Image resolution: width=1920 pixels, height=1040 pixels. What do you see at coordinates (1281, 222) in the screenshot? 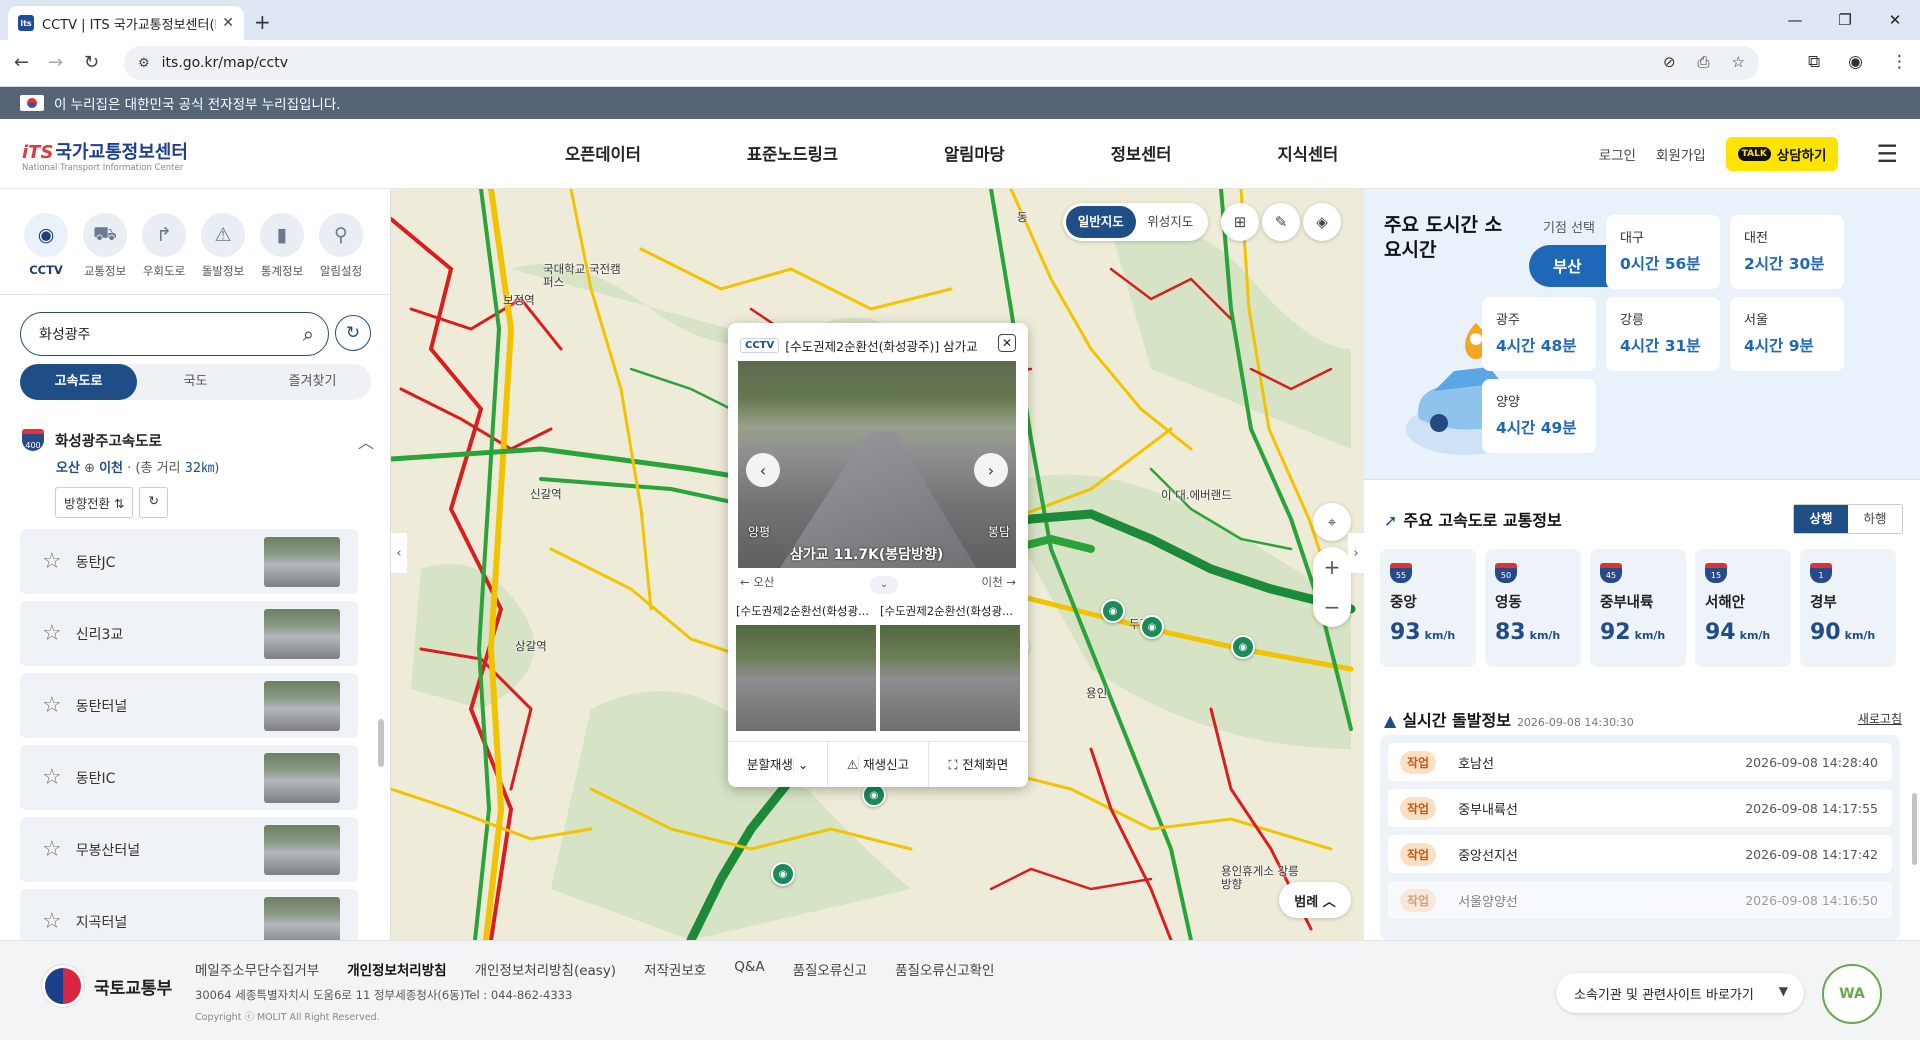
I see `draw-tool-icon: ✎` at bounding box center [1281, 222].